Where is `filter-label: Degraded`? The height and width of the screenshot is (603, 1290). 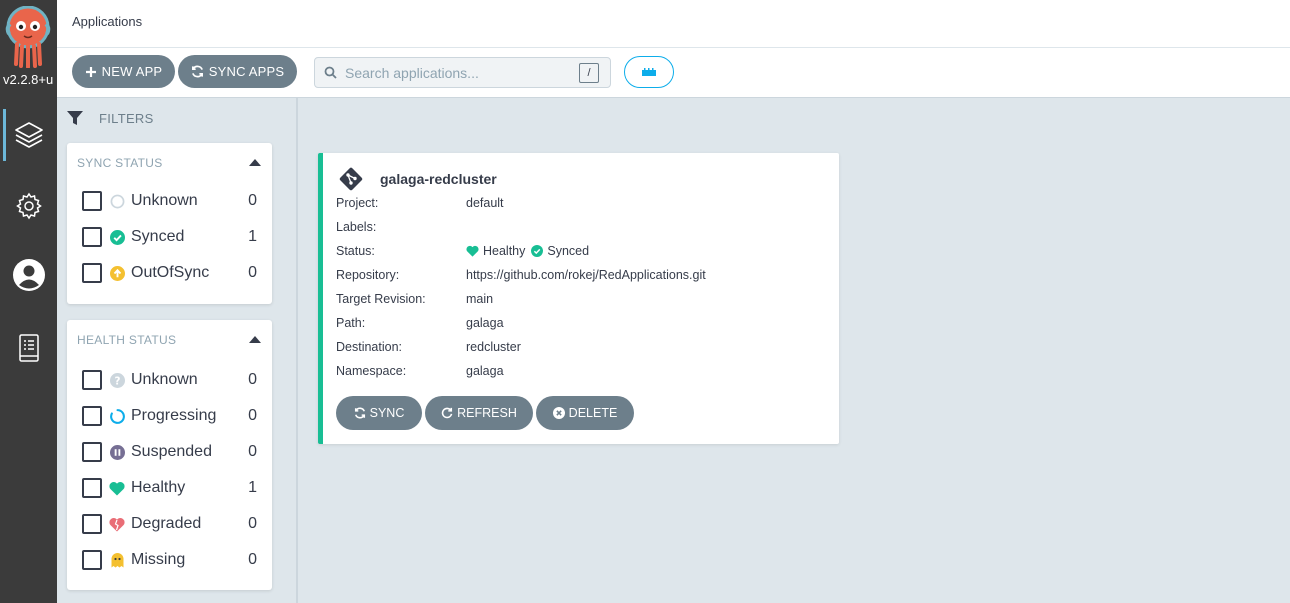
filter-label: Degraded is located at coordinates (166, 523).